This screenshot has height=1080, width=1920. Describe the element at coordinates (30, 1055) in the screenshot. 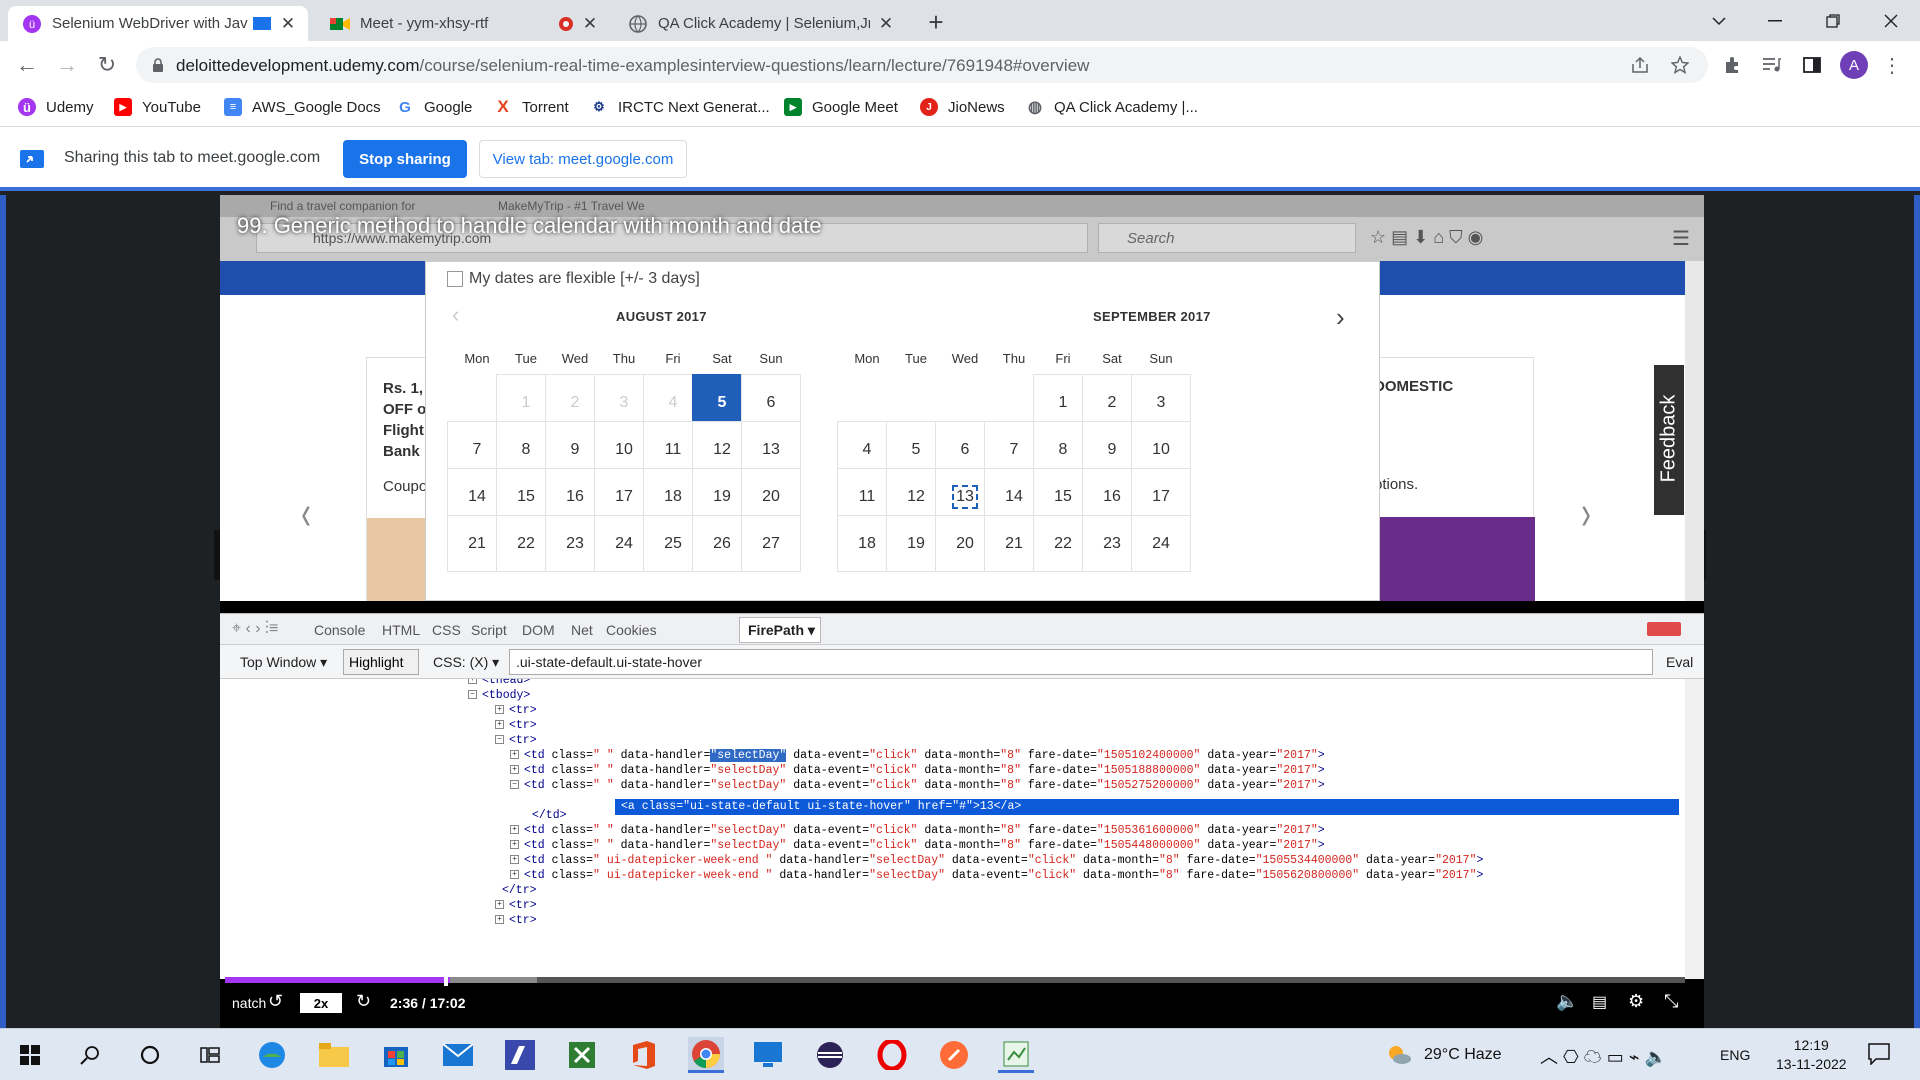

I see `windows-start-icon` at that location.